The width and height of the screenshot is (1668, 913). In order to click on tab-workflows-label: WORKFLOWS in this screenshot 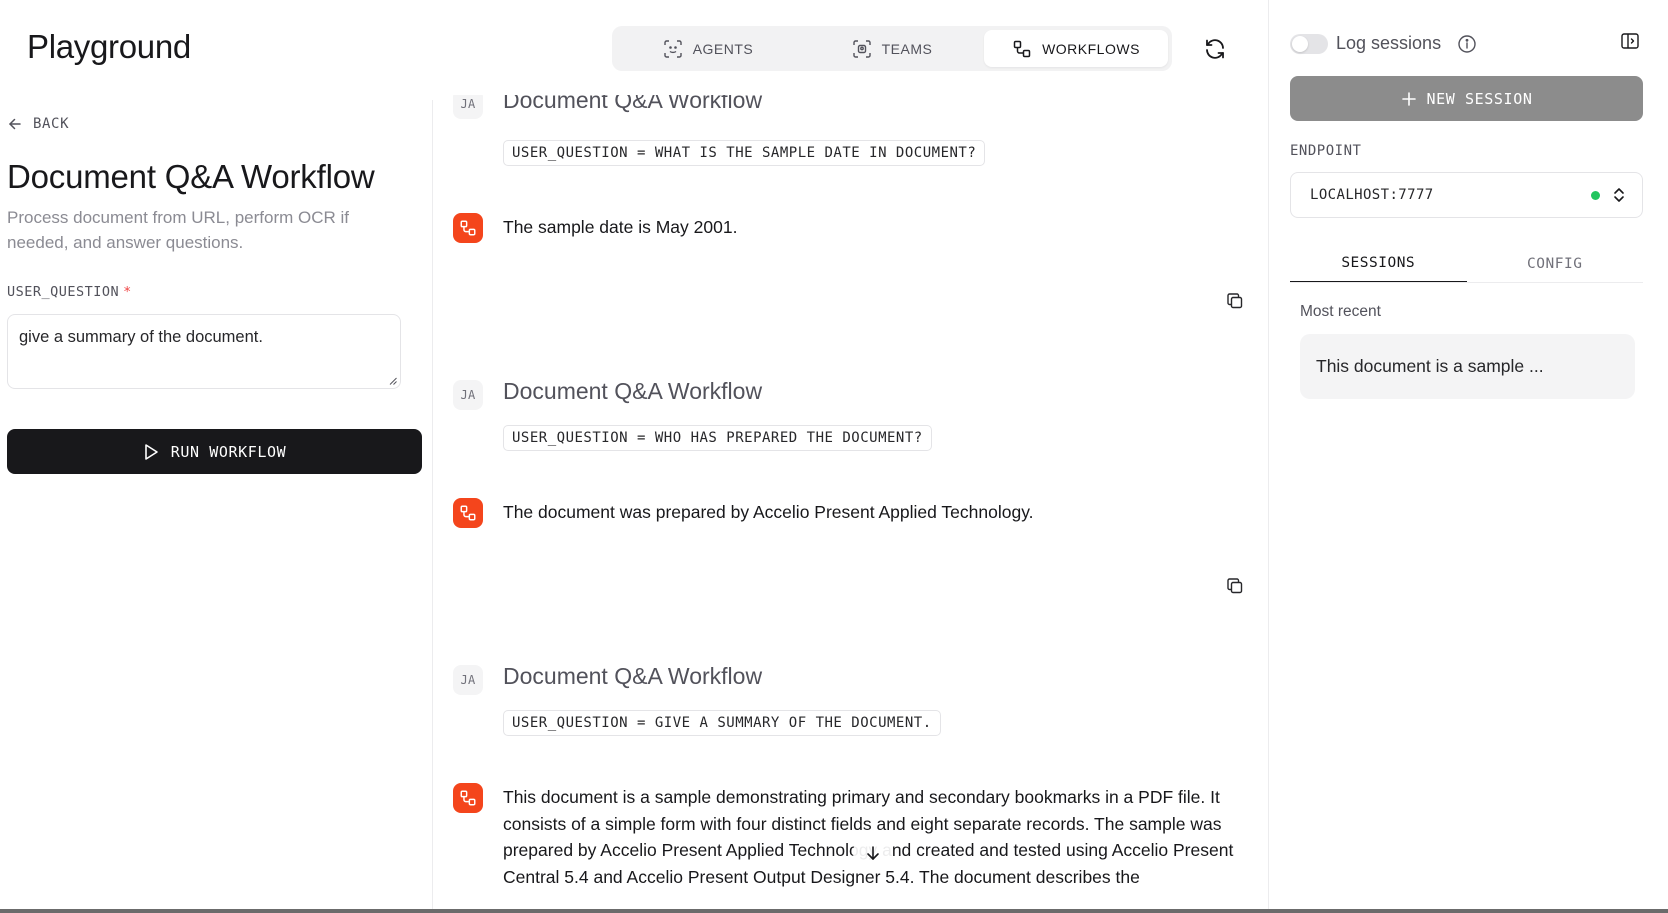, I will do `click(1091, 48)`.